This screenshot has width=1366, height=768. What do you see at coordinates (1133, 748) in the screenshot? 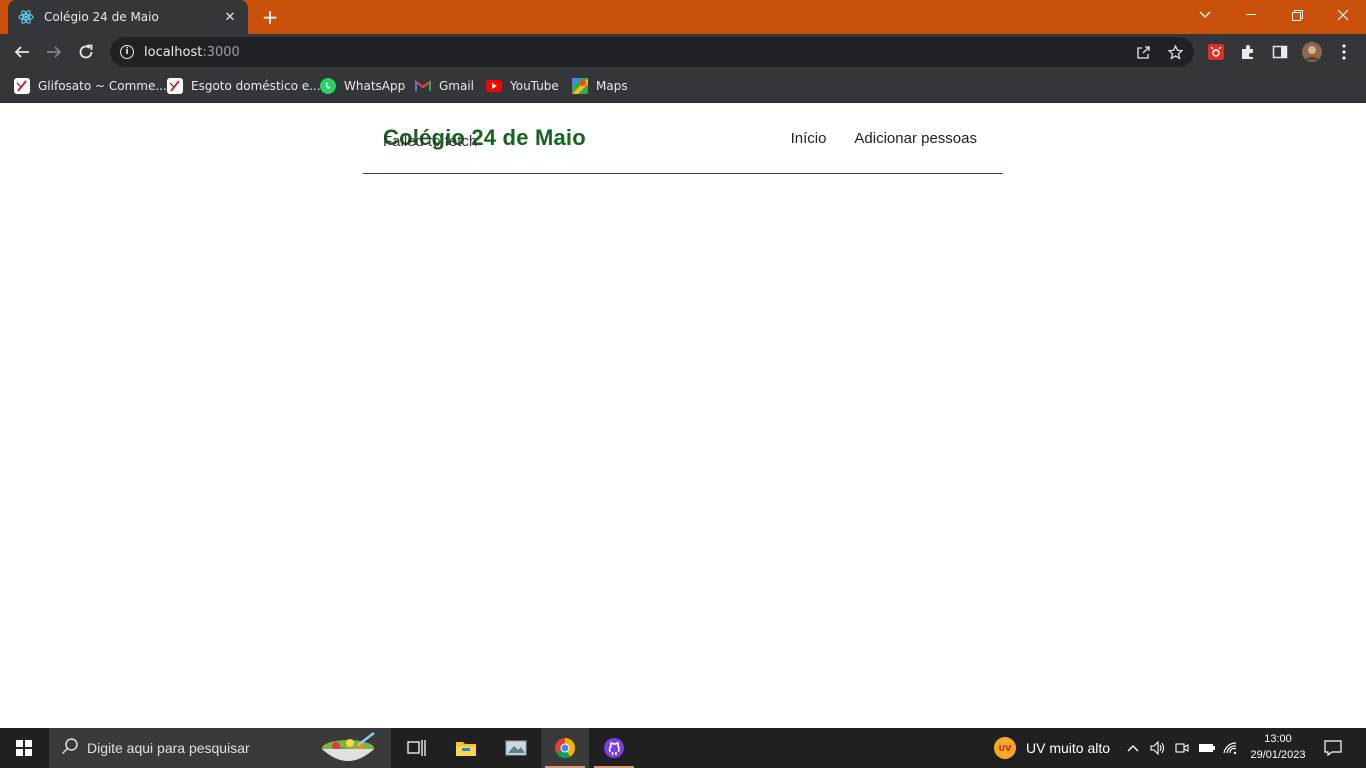
I see `chevron-up-icon` at bounding box center [1133, 748].